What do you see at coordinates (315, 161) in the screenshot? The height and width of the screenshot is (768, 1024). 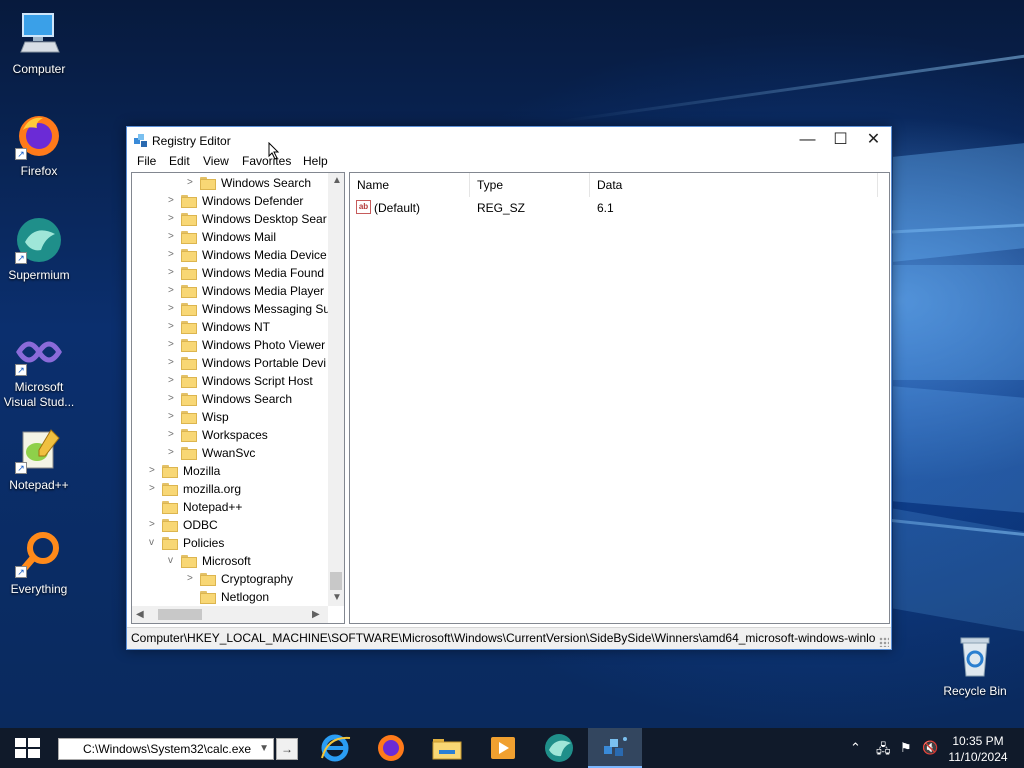 I see `menu-help: Help` at bounding box center [315, 161].